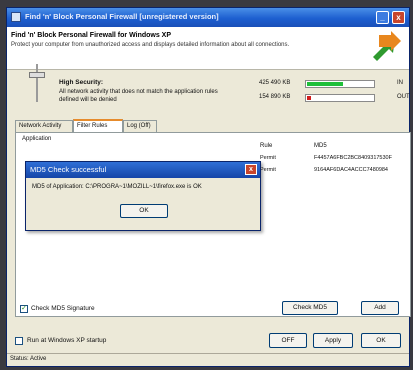  Describe the element at coordinates (288, 340) in the screenshot. I see `off-button: OFF` at that location.